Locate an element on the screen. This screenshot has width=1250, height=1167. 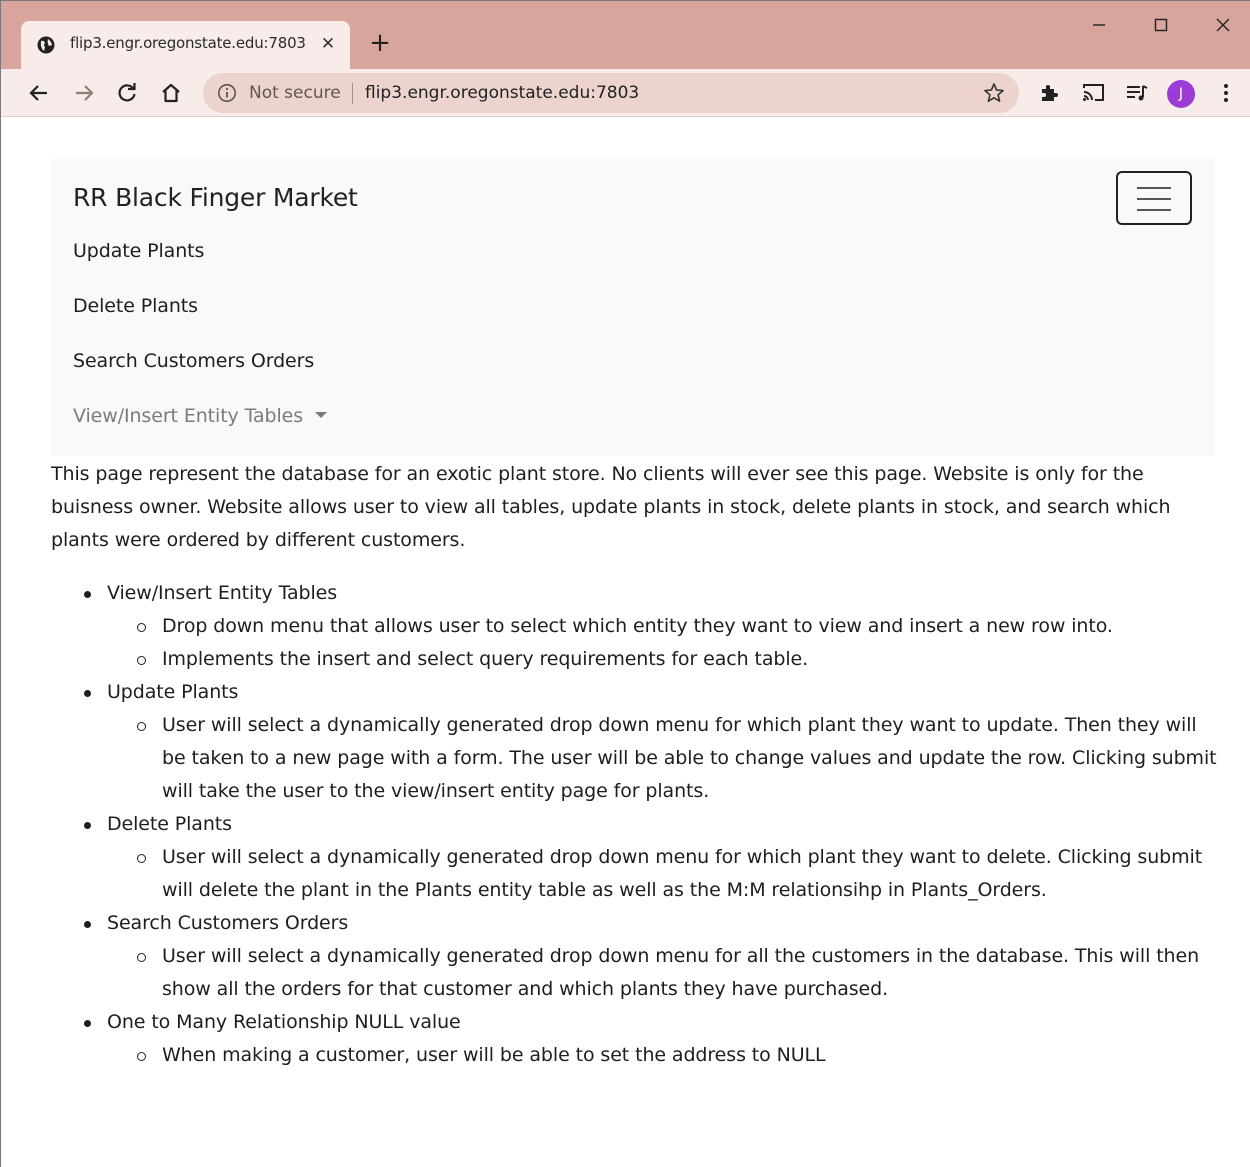
window-close-button is located at coordinates (1223, 27).